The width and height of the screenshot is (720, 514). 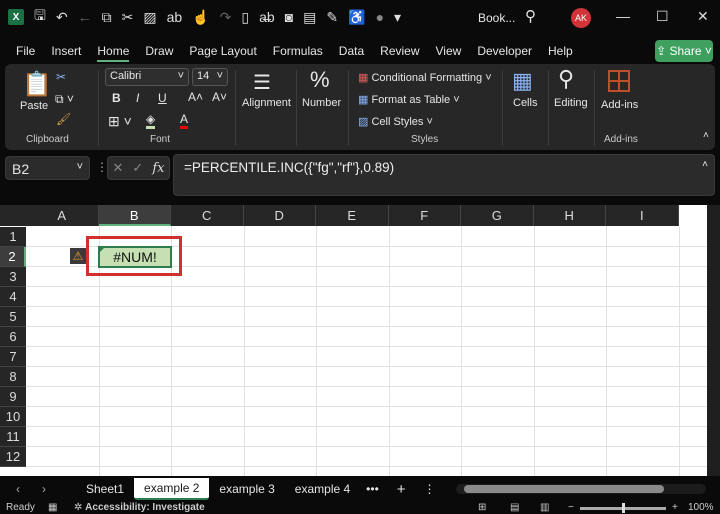 What do you see at coordinates (504, 51) in the screenshot?
I see `tab-developer: Developer` at bounding box center [504, 51].